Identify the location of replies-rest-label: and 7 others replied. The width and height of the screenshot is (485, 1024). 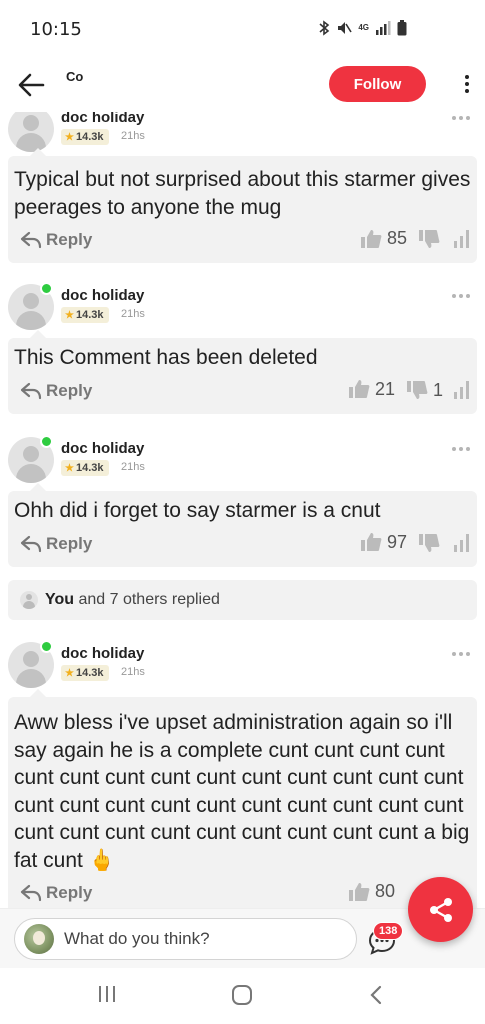
(147, 599).